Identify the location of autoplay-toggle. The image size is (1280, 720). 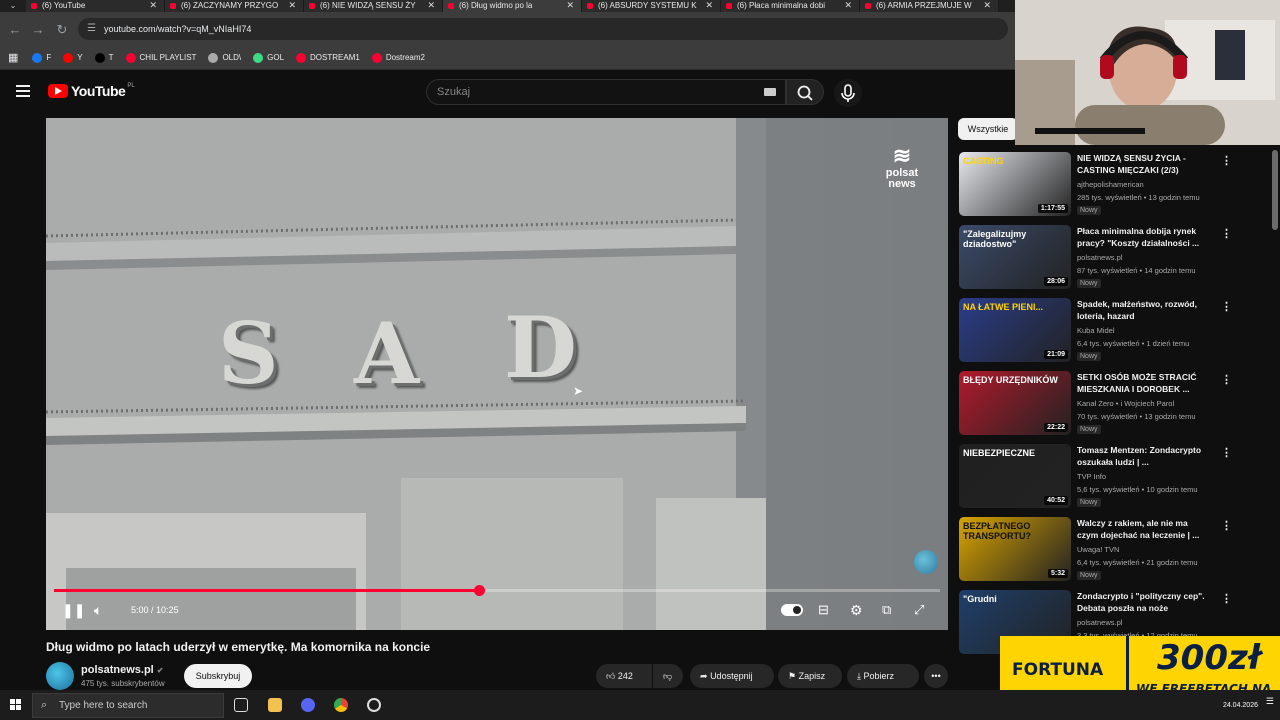
(792, 610).